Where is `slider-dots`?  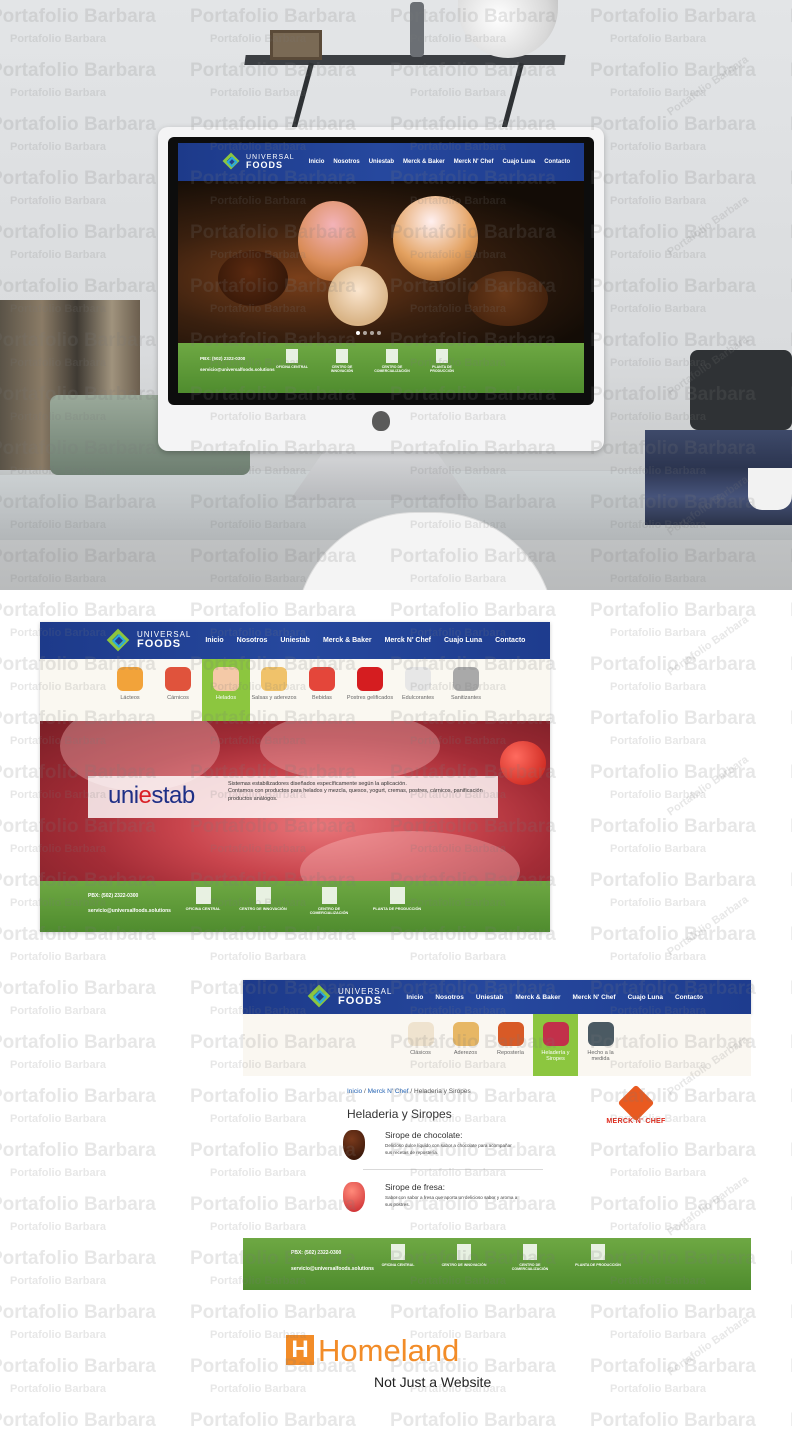 slider-dots is located at coordinates (368, 333).